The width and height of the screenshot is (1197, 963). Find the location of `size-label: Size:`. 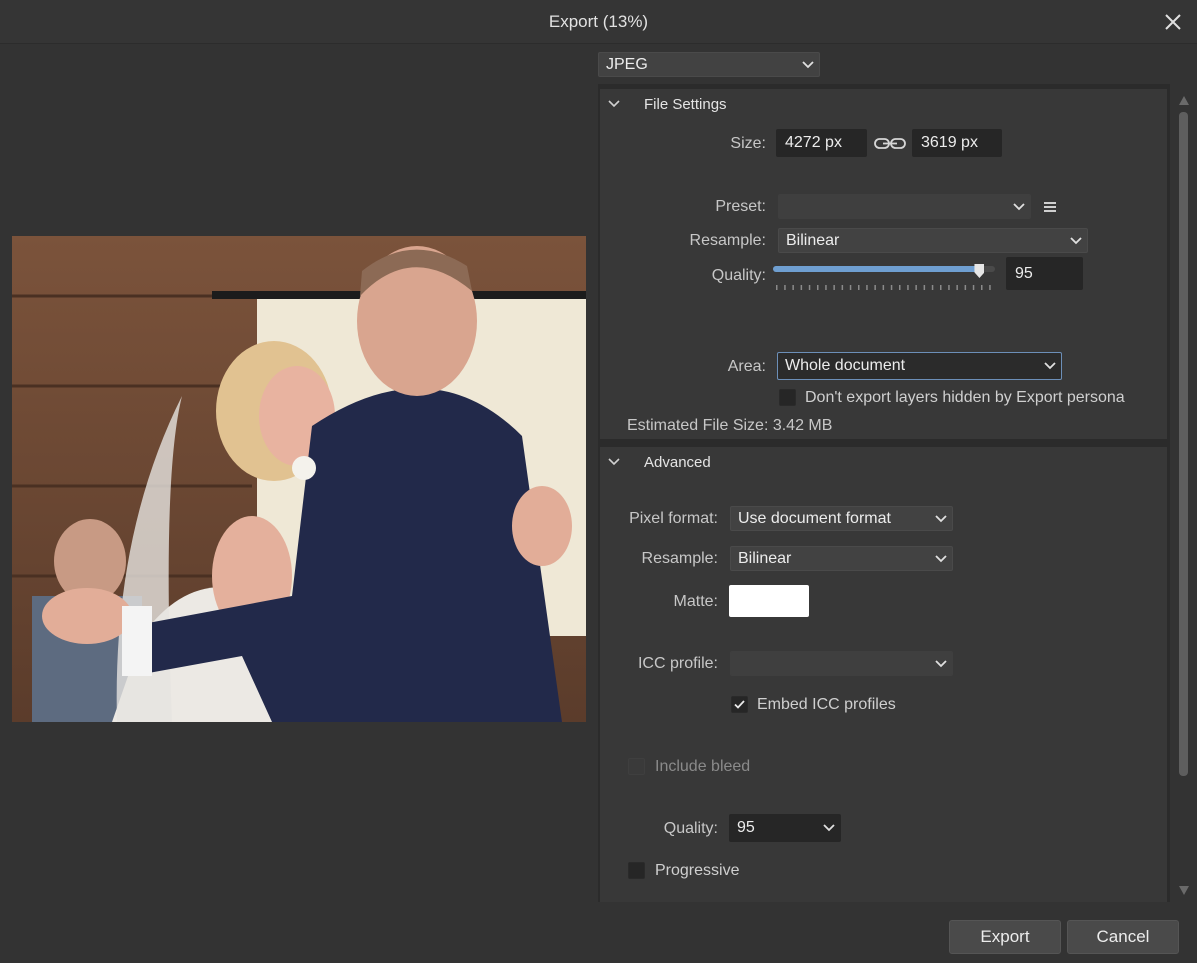

size-label: Size: is located at coordinates (748, 143).